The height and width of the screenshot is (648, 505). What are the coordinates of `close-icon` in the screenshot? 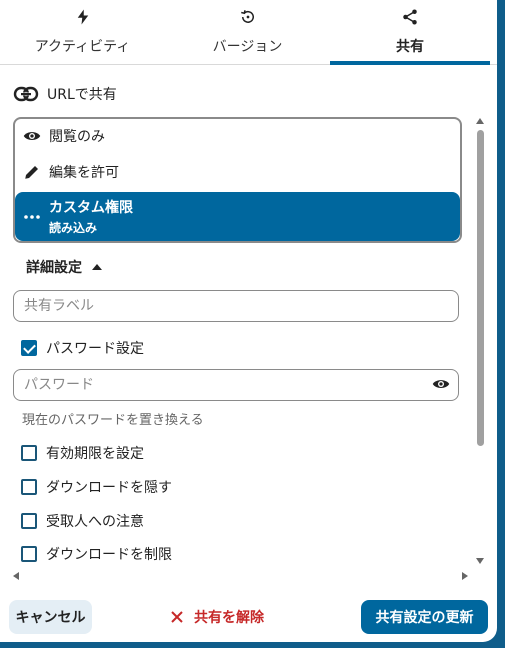 It's located at (177, 617).